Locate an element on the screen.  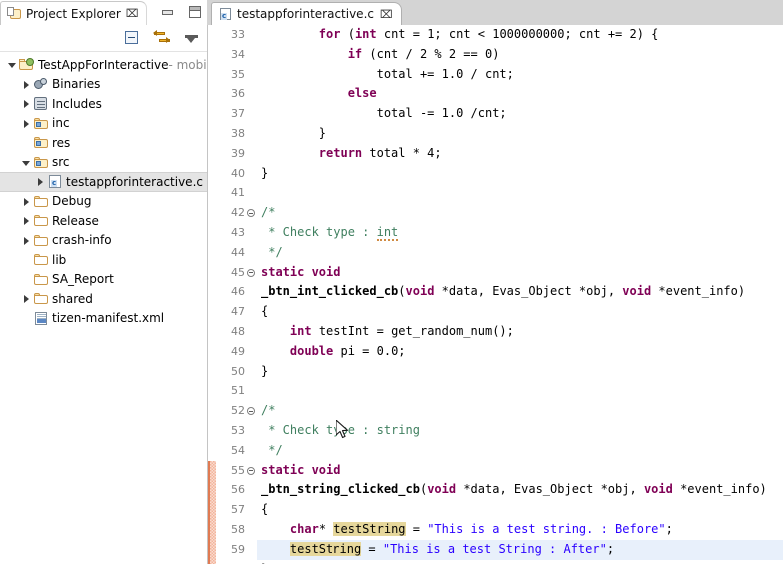
tab-testappforinteractive-c: c testappforinteractive.c ⌧ is located at coordinates (306, 14).